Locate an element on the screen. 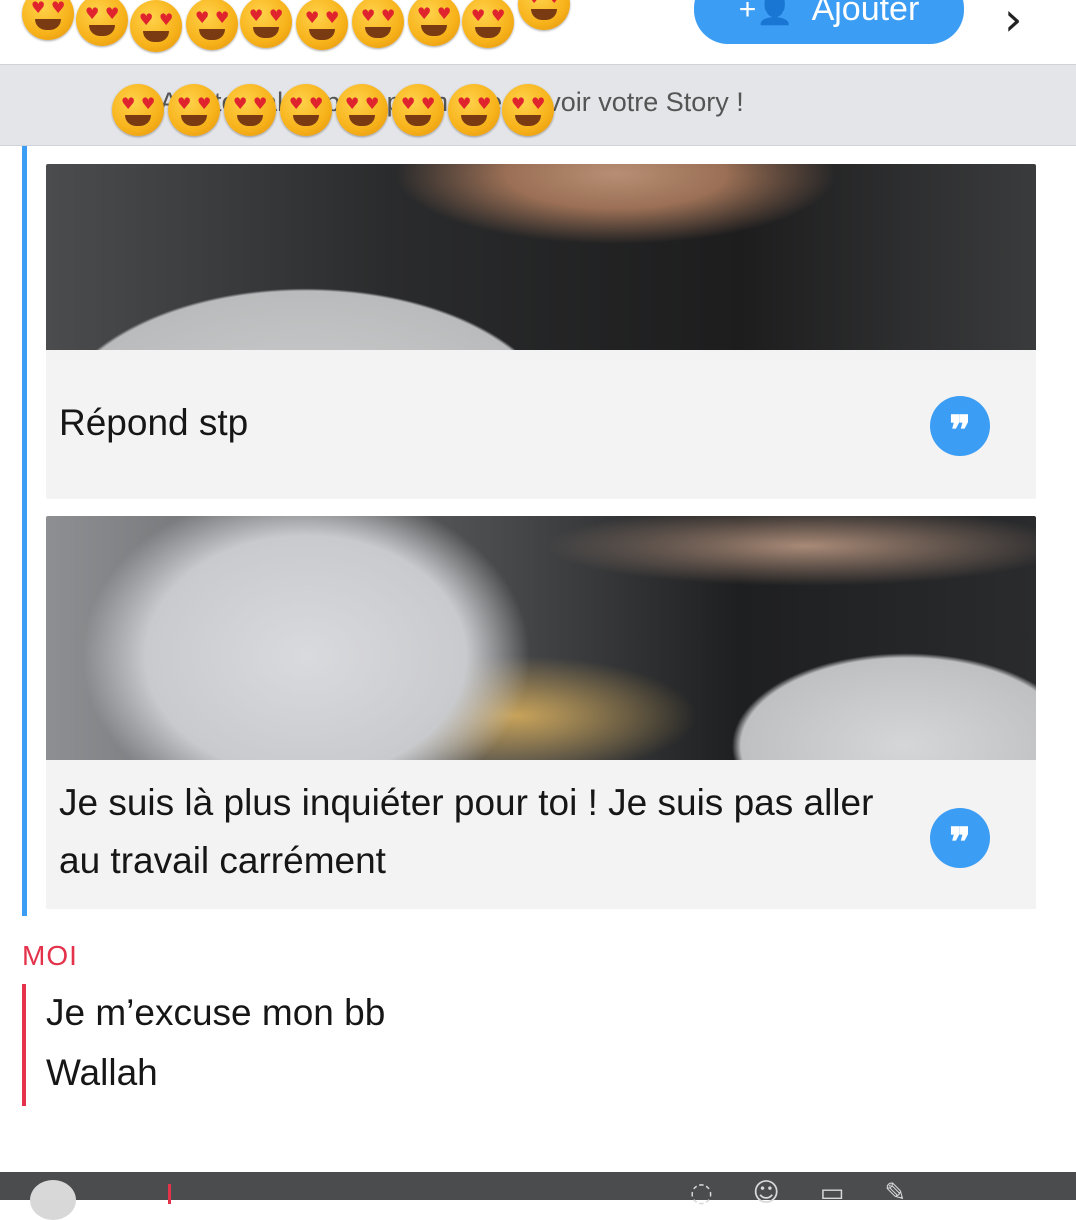  caption-text: Répond stp is located at coordinates (154, 422).